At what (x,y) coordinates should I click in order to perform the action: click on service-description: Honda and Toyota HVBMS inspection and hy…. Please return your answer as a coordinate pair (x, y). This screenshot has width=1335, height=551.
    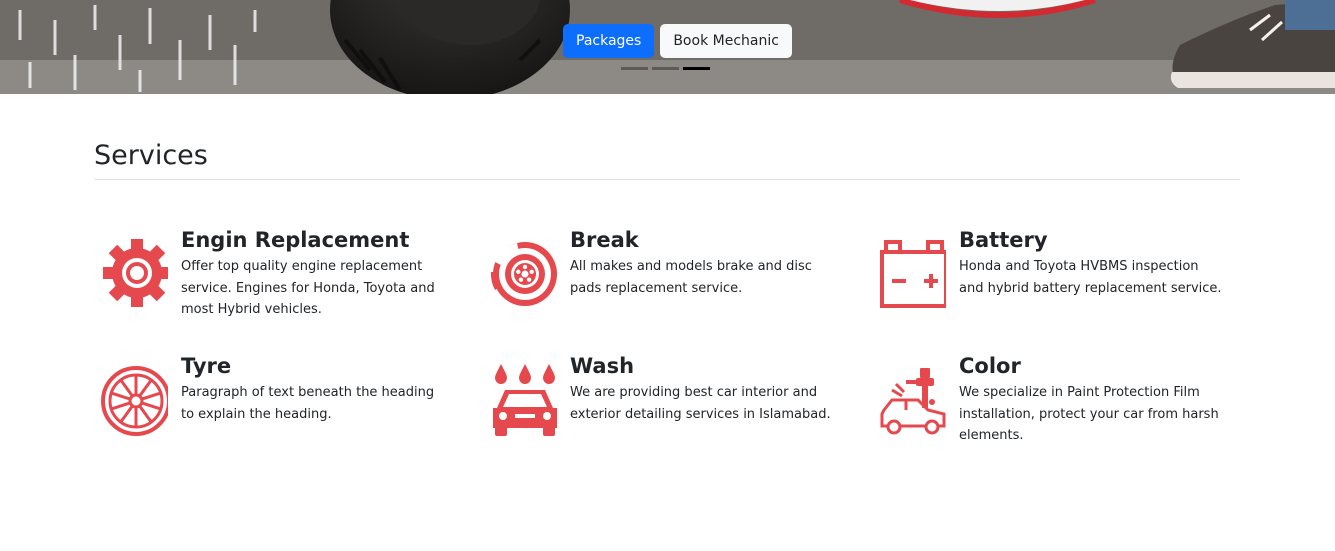
    Looking at the image, I should click on (1090, 277).